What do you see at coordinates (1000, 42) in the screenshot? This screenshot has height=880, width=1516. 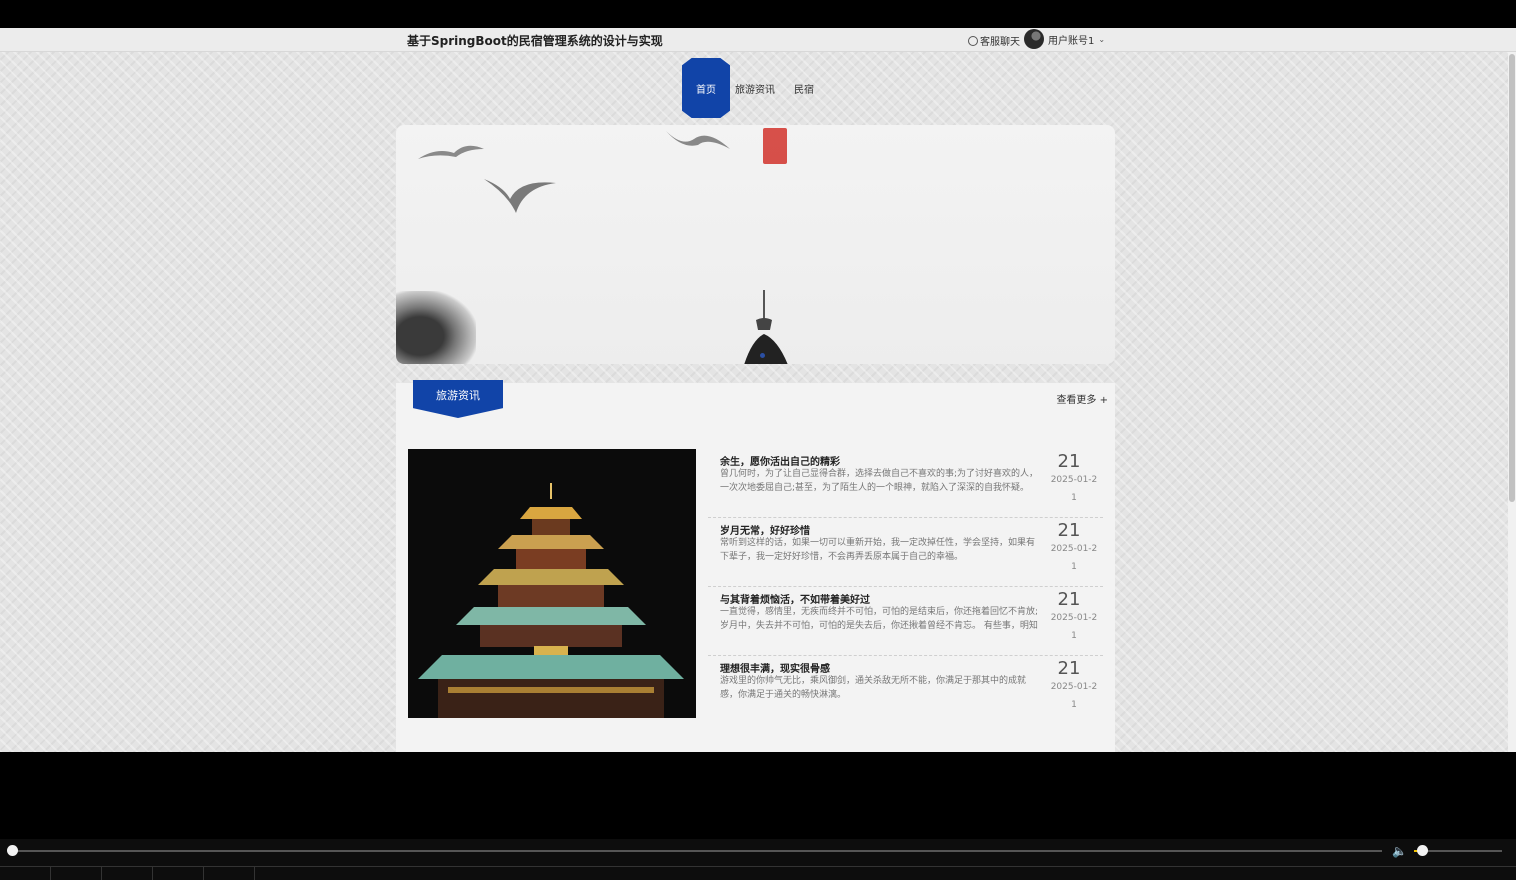 I see `service-chat-label: 客服聊天` at bounding box center [1000, 42].